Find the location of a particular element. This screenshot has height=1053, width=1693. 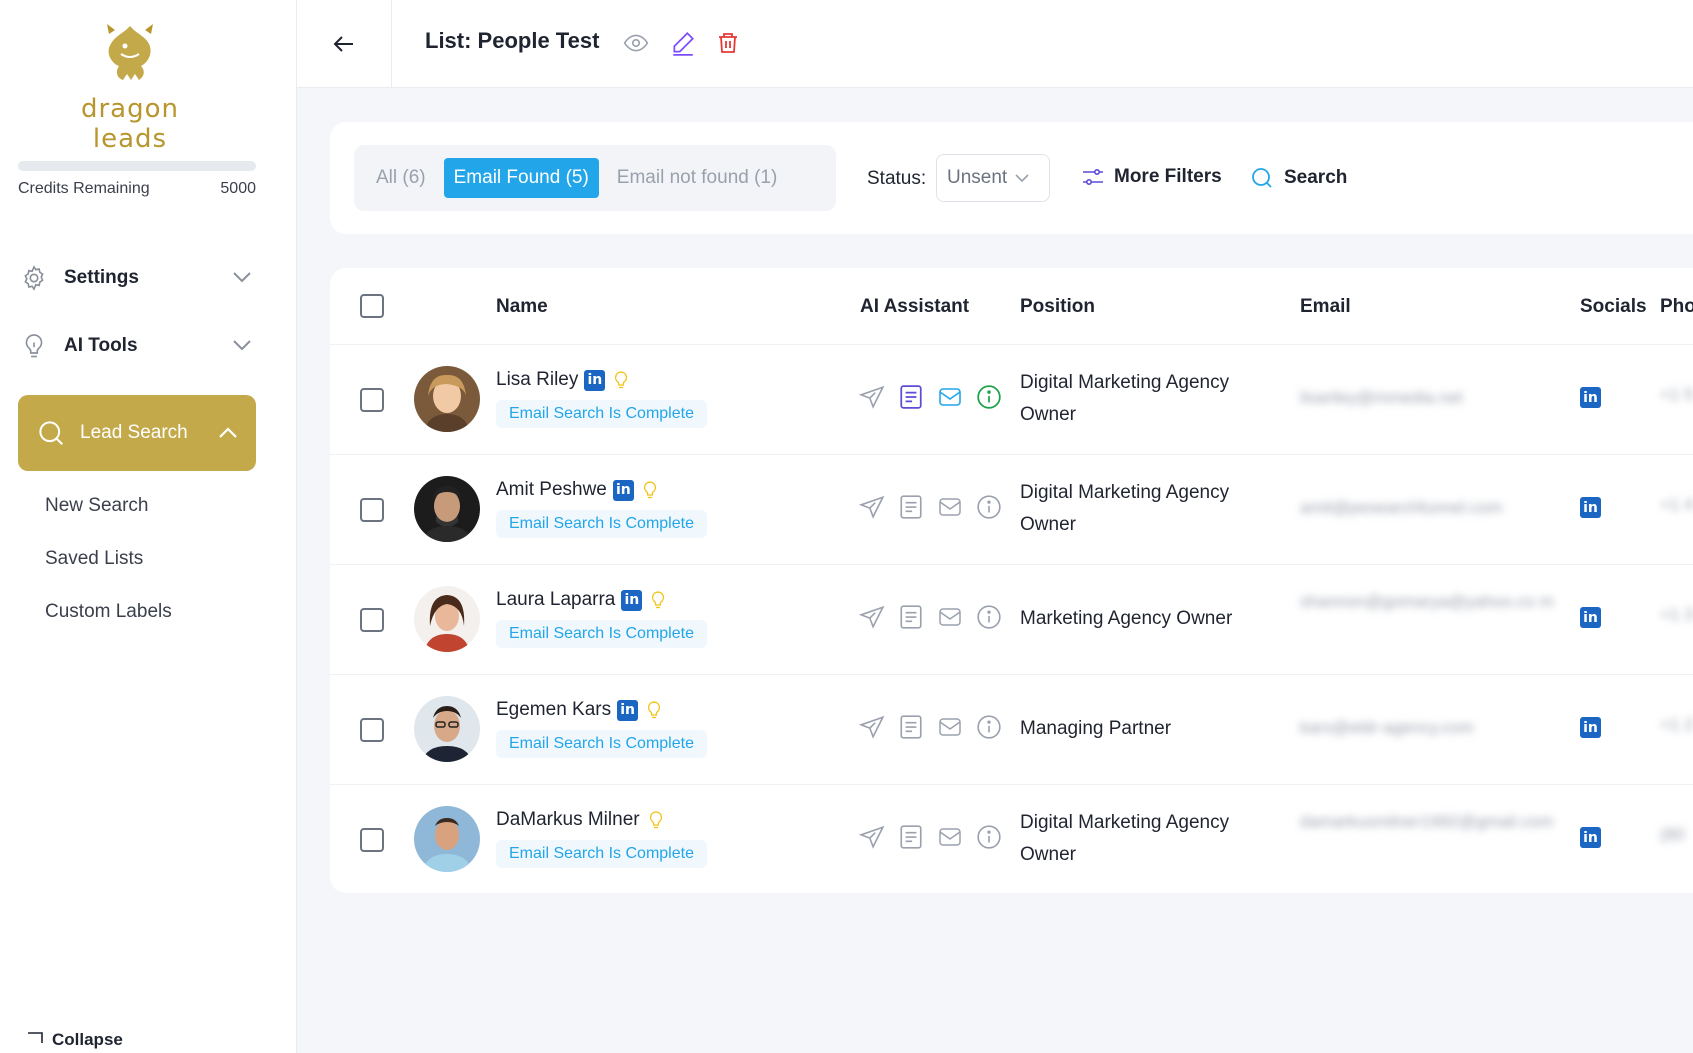

person-name-cell: Lisa Riley in is located at coordinates (563, 380).